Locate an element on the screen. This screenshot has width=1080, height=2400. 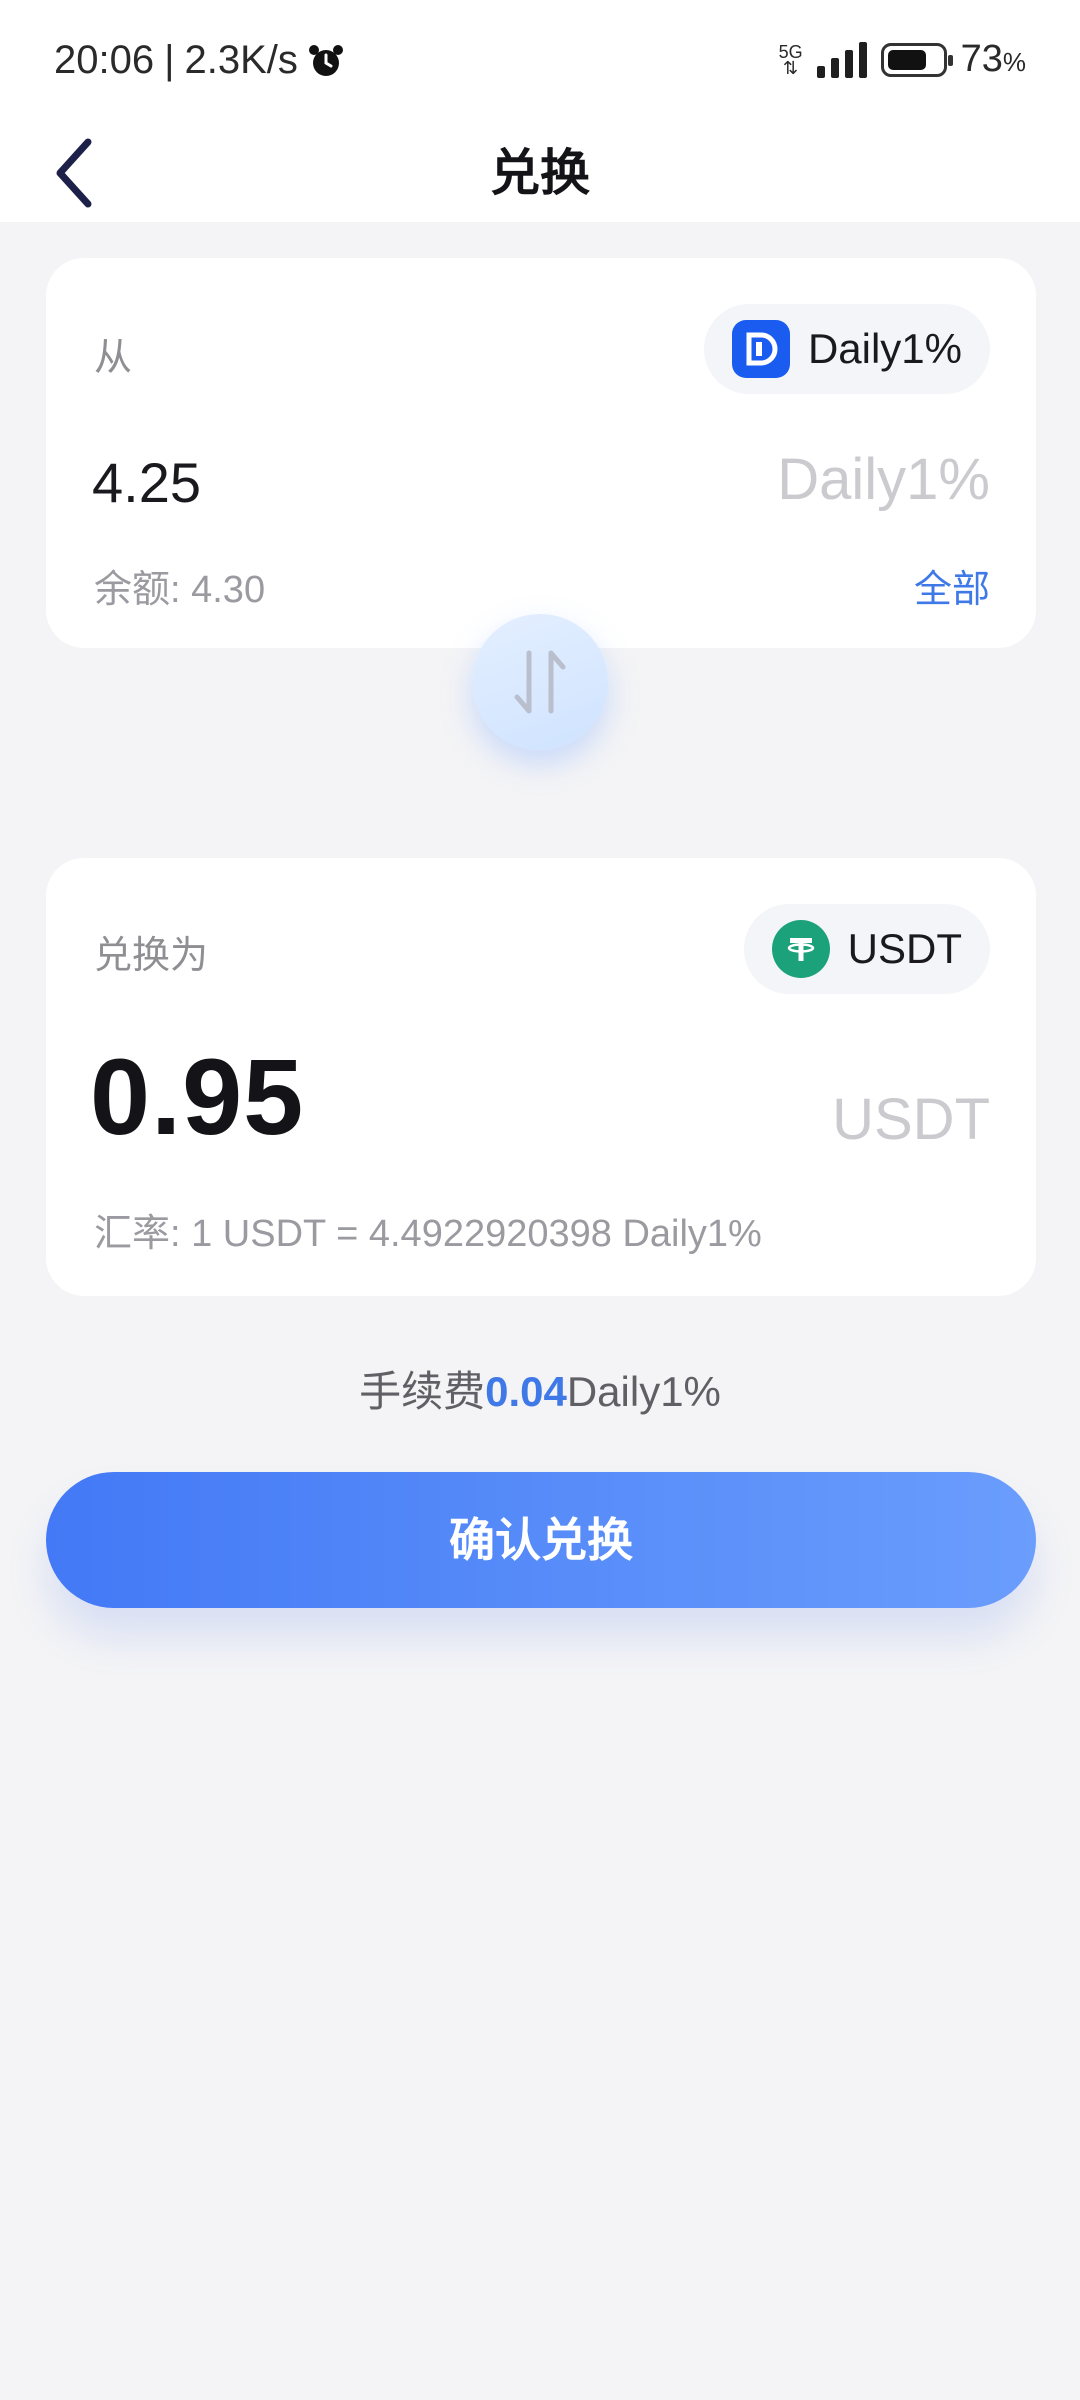
battery-unit: % is located at coordinates (1014, 62).